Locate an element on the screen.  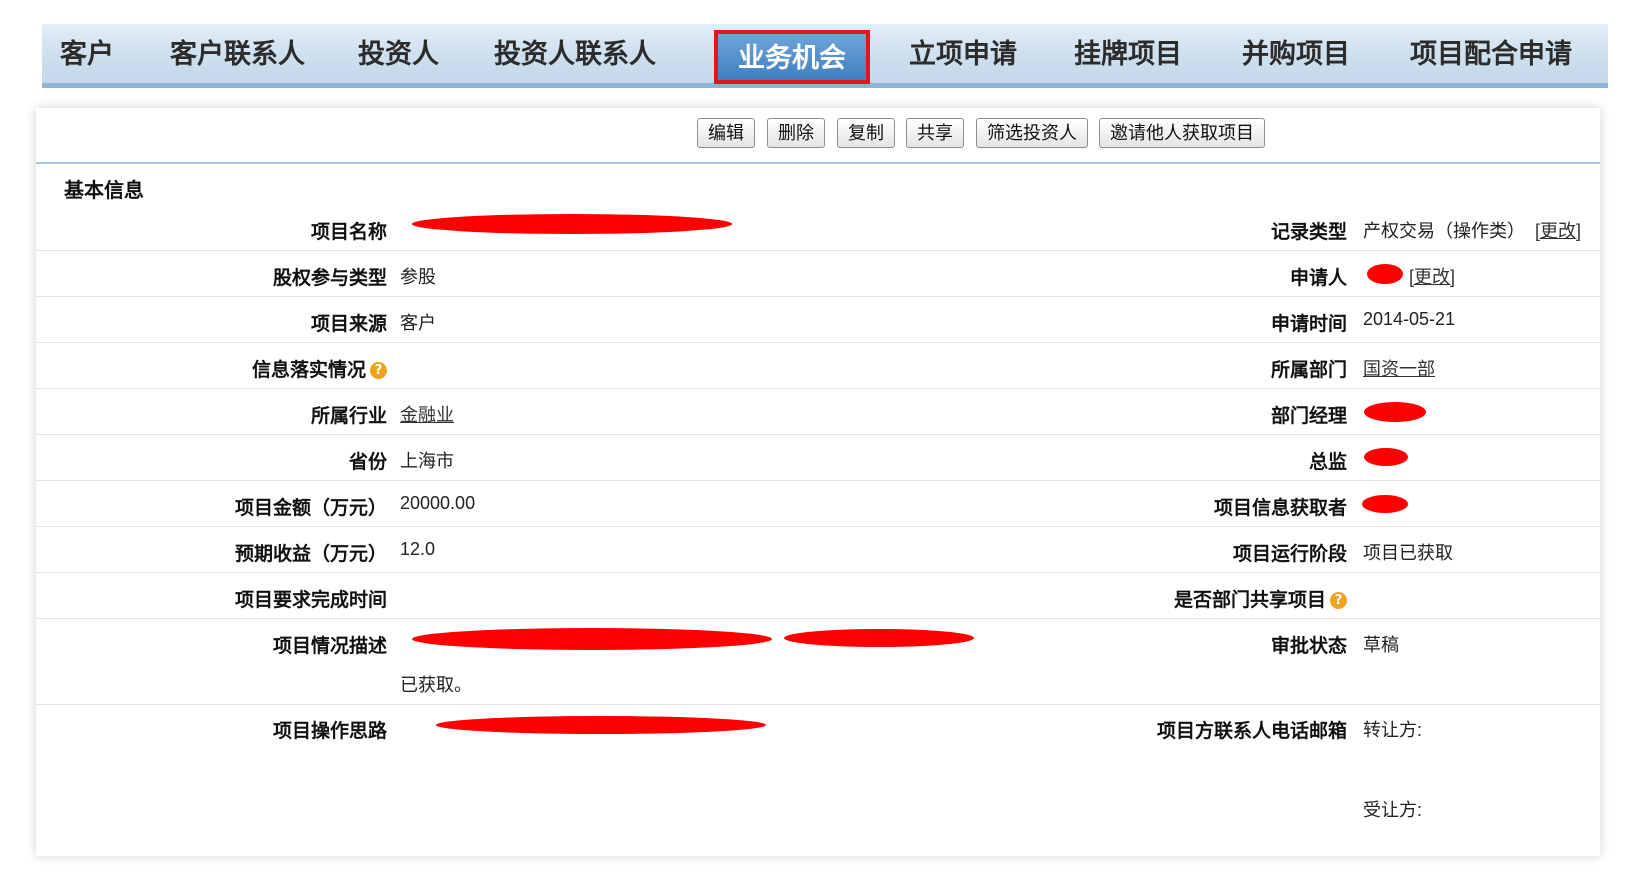
stage-value: 项目已获取 is located at coordinates (1408, 553).